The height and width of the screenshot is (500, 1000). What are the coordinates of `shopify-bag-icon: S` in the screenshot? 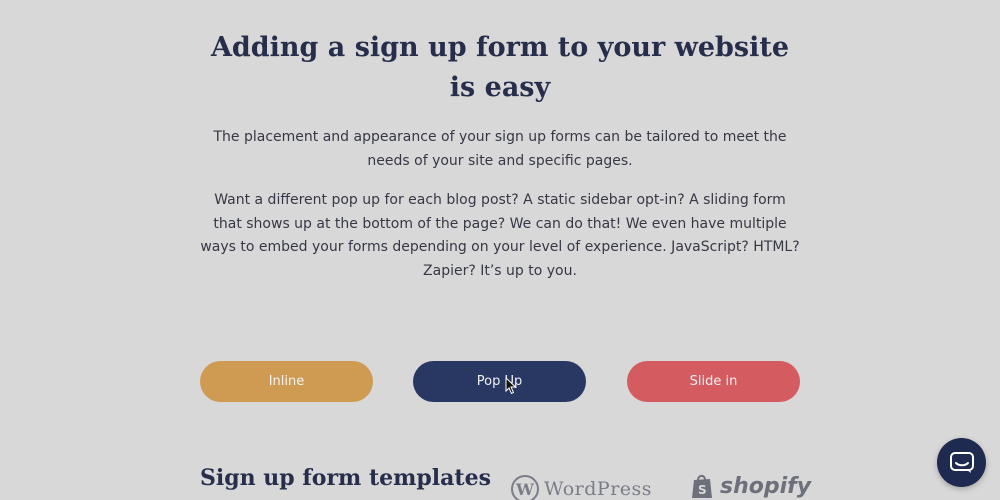 It's located at (702, 486).